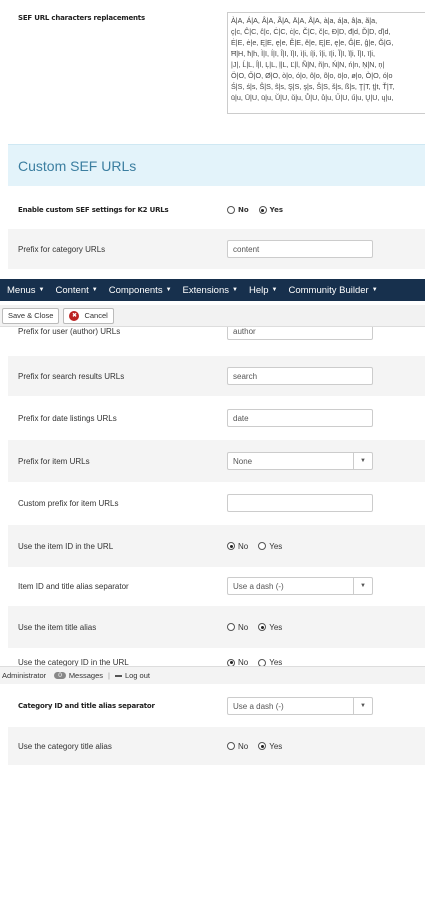 This screenshot has height=900, width=425. I want to click on use-item-id-row: Use the item ID in the URL No Yes, so click(216, 546).